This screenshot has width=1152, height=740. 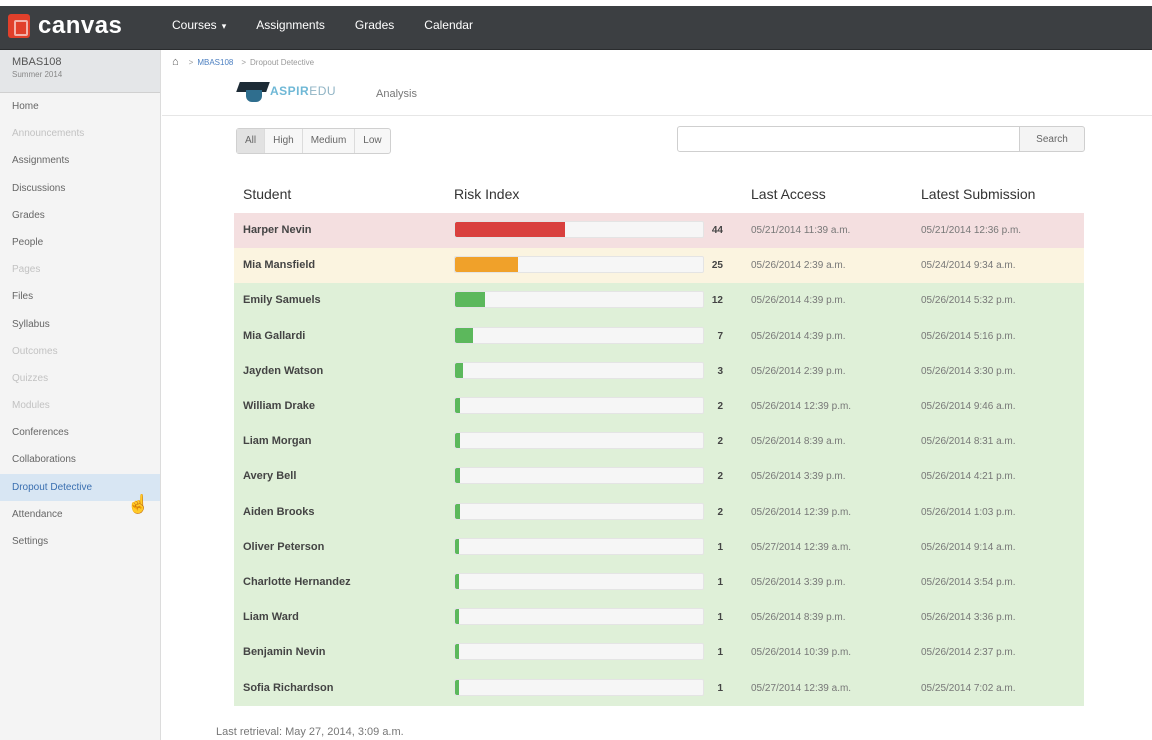 What do you see at coordinates (277, 230) in the screenshot?
I see `student-name: Harper Nevin` at bounding box center [277, 230].